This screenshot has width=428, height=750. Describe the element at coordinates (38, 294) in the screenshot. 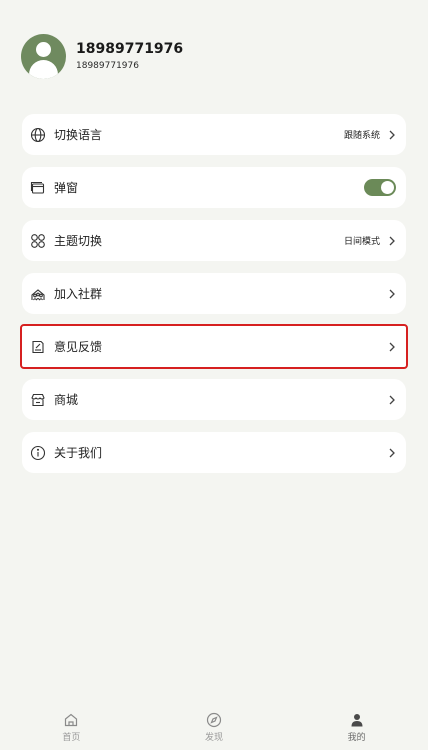

I see `community-icon` at that location.